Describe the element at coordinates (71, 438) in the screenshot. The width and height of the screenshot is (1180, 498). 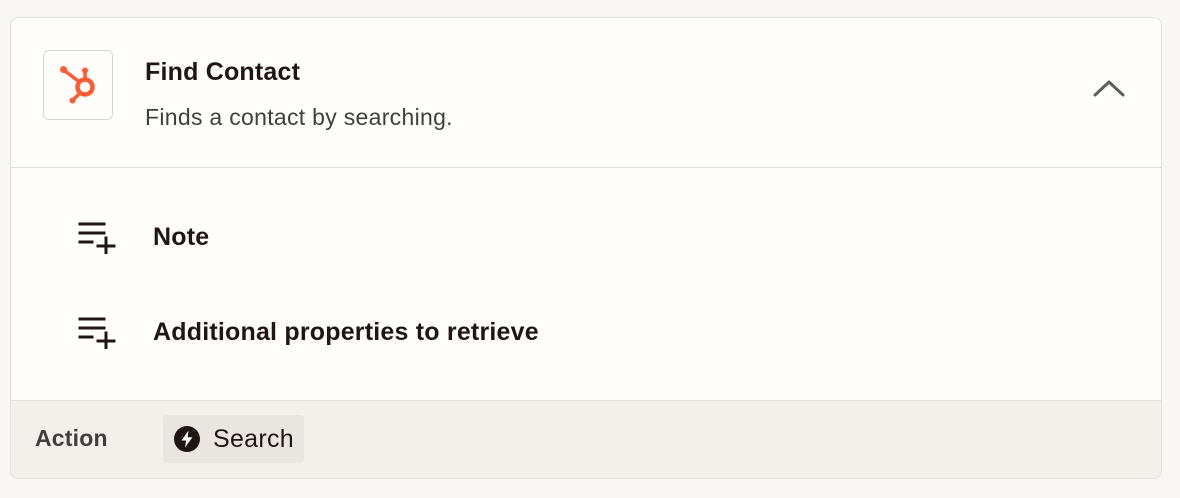
I see `step-type-label: Action` at that location.